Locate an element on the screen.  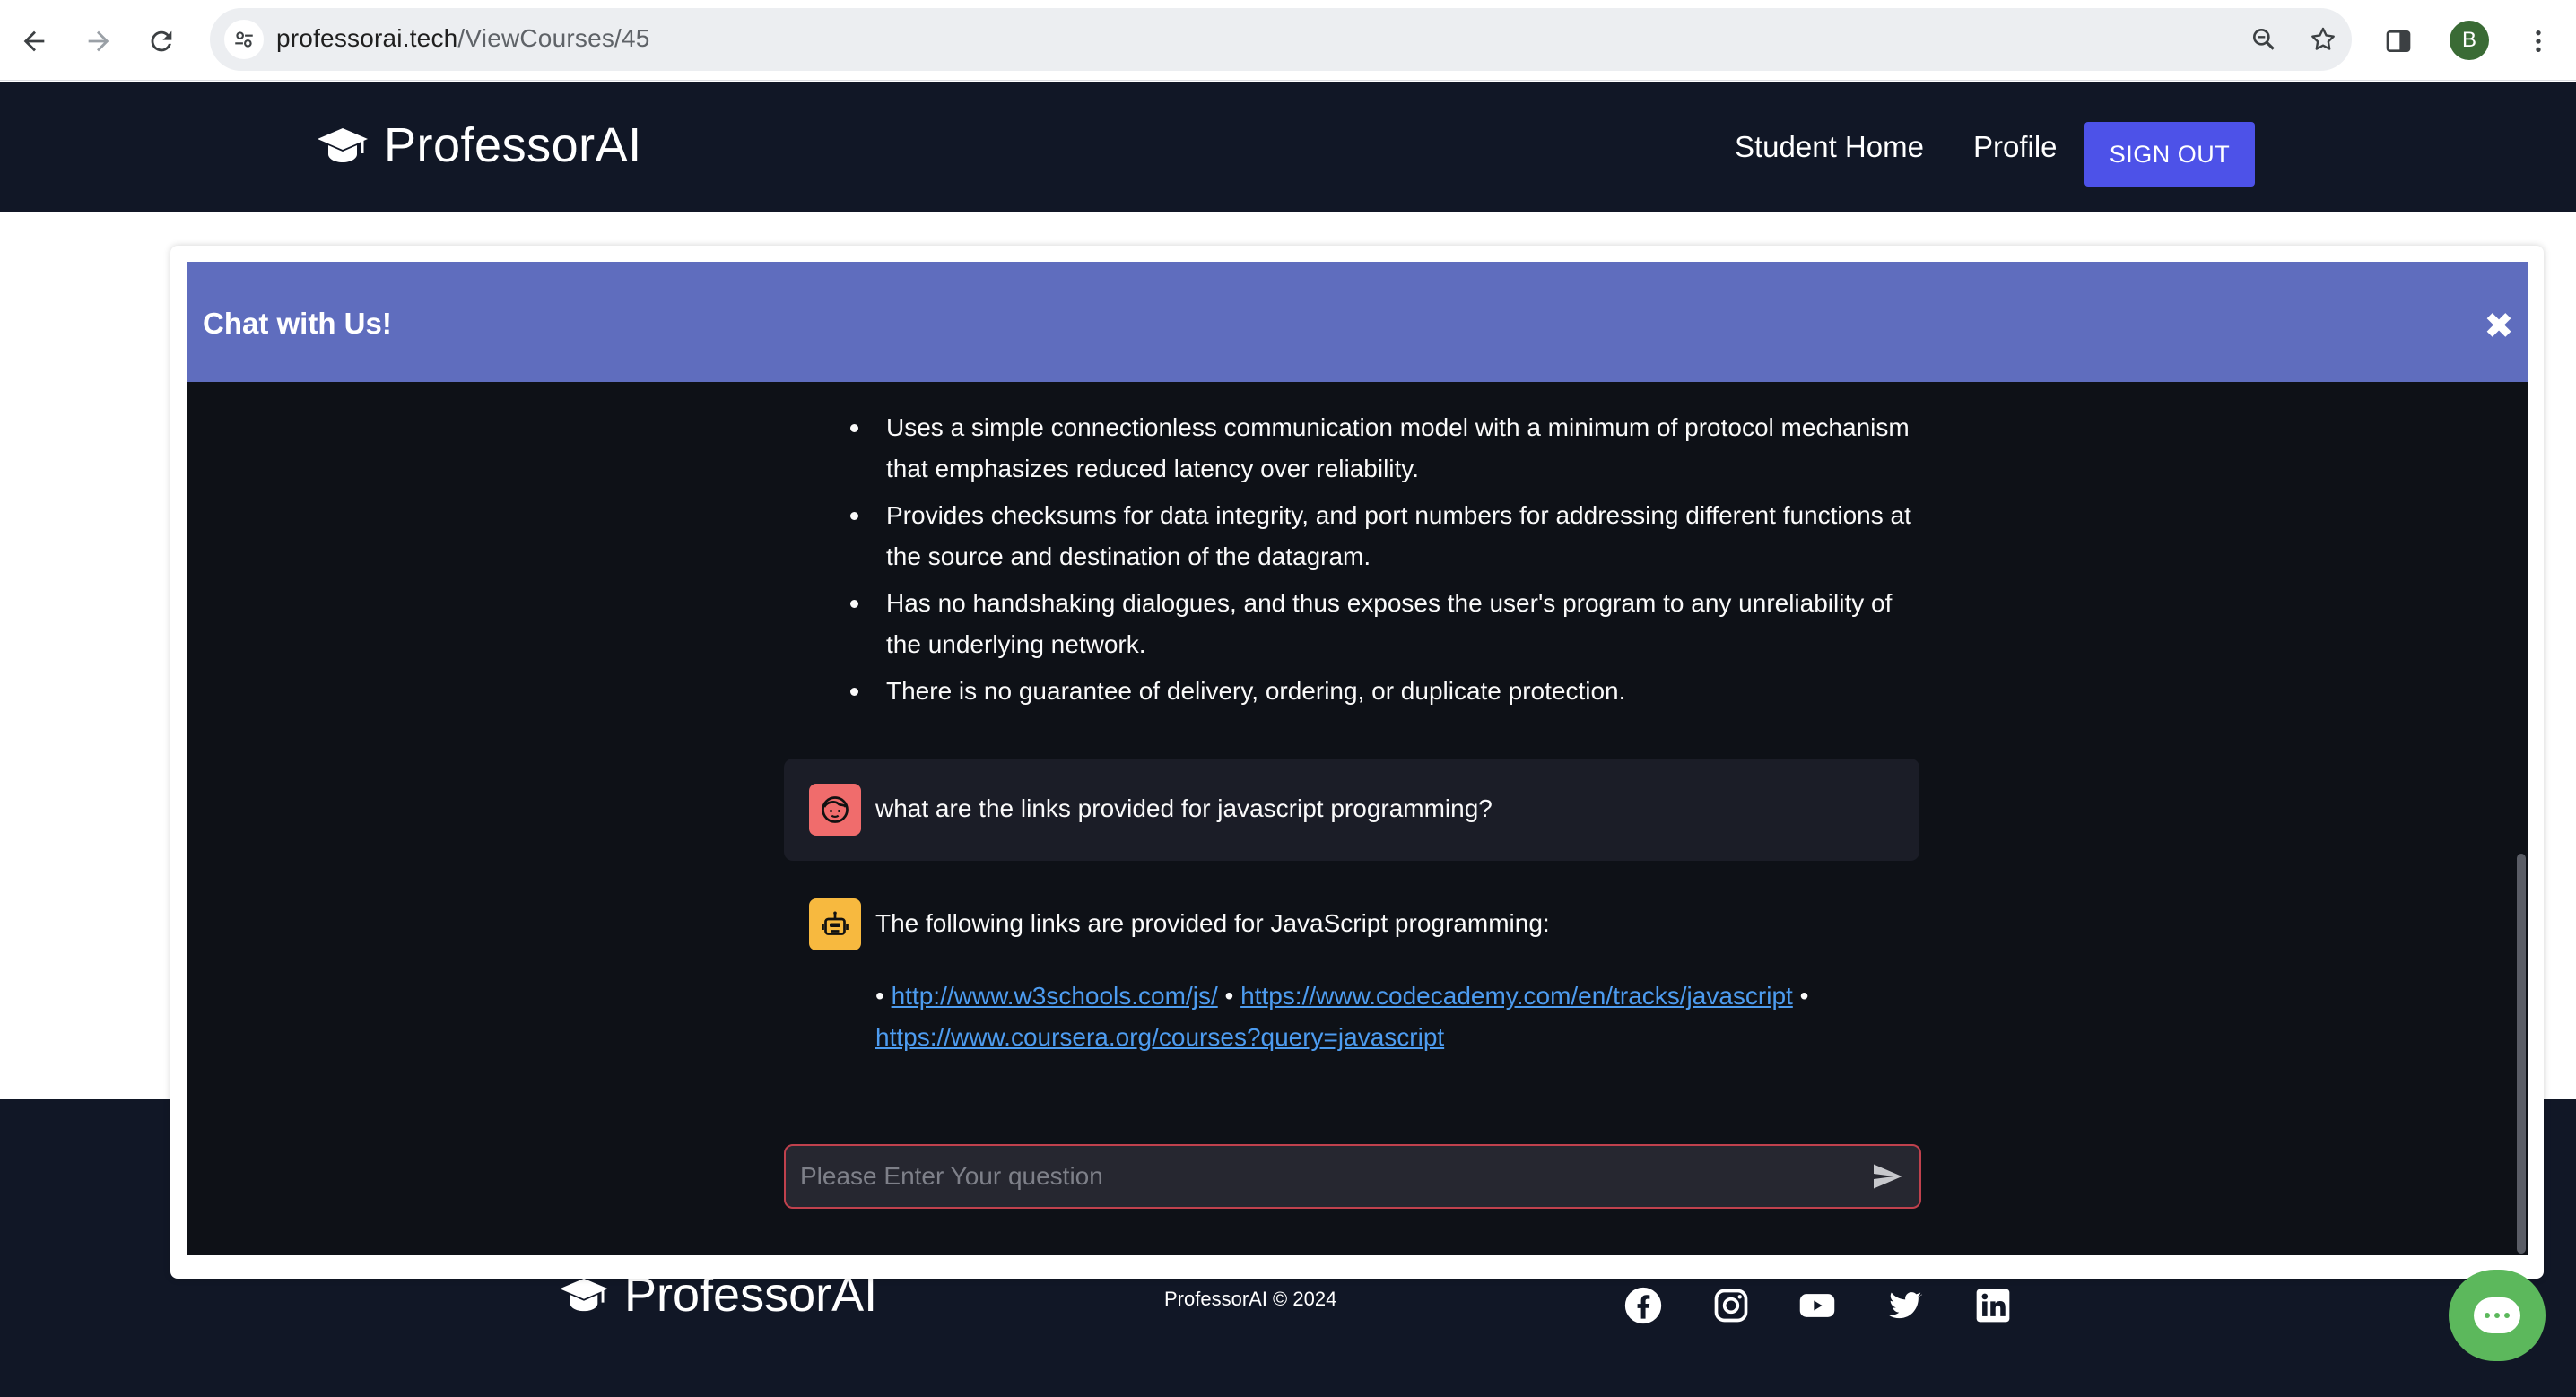
chat-bubble-icon is located at coordinates (2497, 1315).